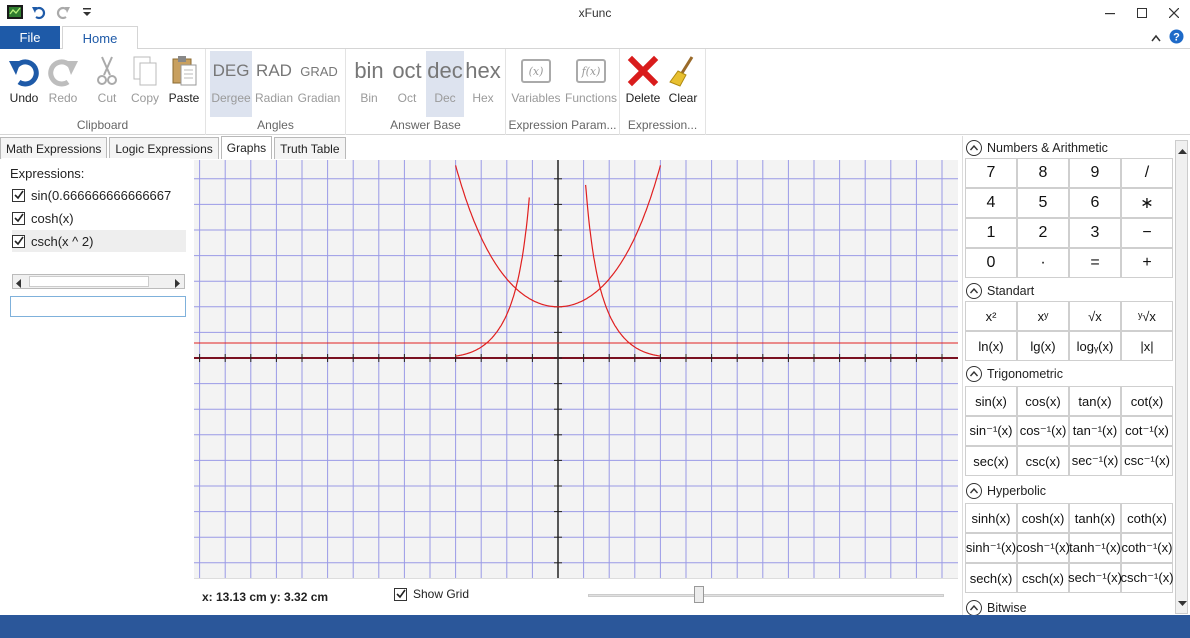 Image resolution: width=1190 pixels, height=638 pixels. I want to click on undo-button: Undo, so click(24, 84).